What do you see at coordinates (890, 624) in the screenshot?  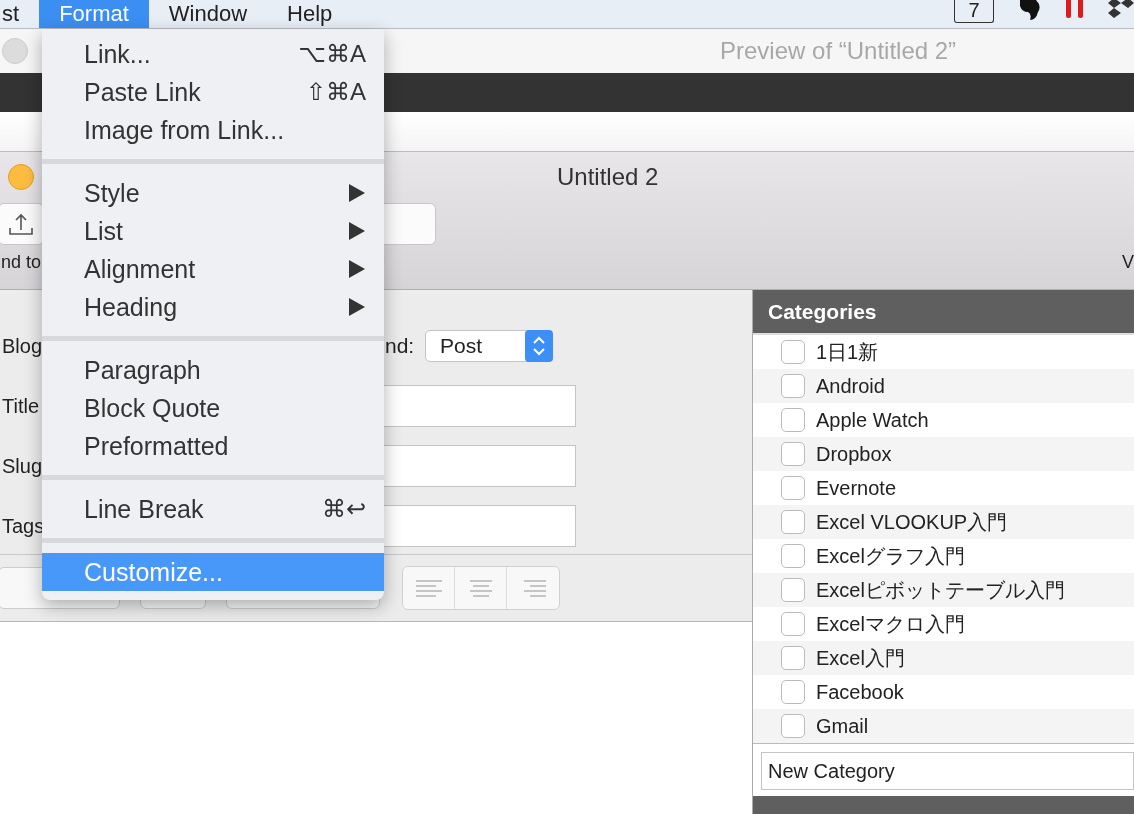 I see `category-label: Excelマクロ入門` at bounding box center [890, 624].